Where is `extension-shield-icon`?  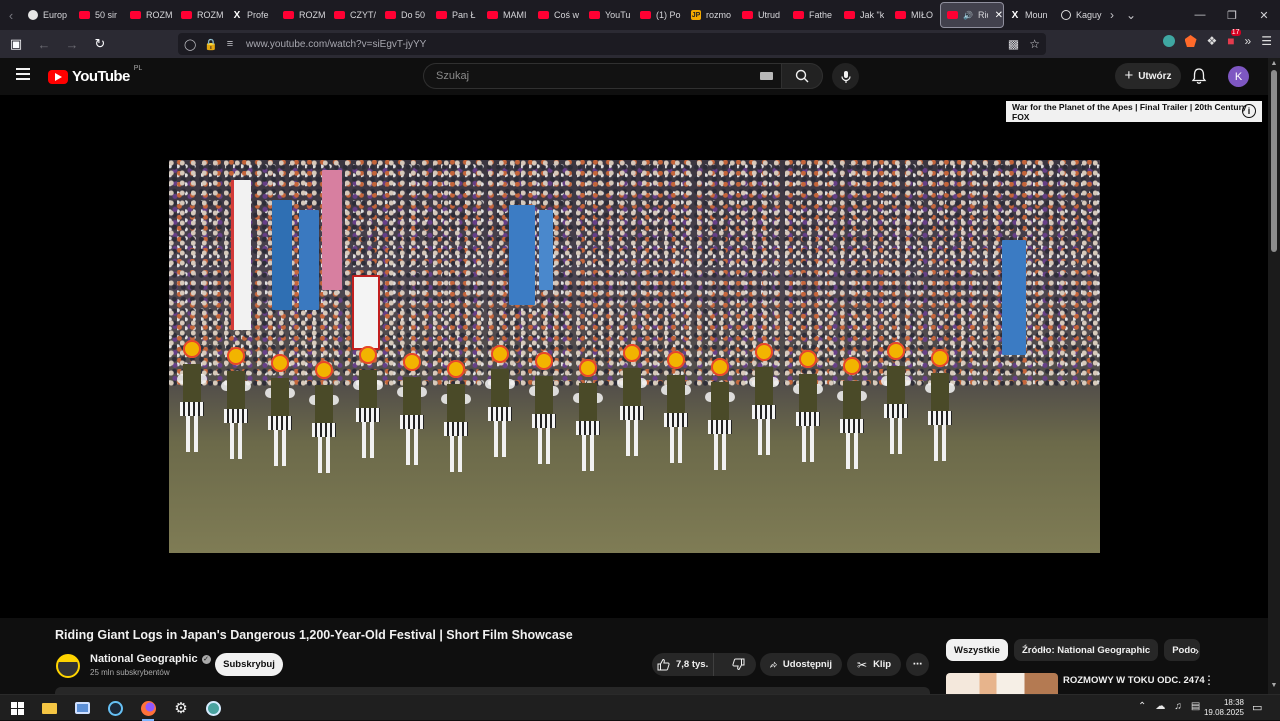
extension-shield-icon is located at coordinates (1168, 41).